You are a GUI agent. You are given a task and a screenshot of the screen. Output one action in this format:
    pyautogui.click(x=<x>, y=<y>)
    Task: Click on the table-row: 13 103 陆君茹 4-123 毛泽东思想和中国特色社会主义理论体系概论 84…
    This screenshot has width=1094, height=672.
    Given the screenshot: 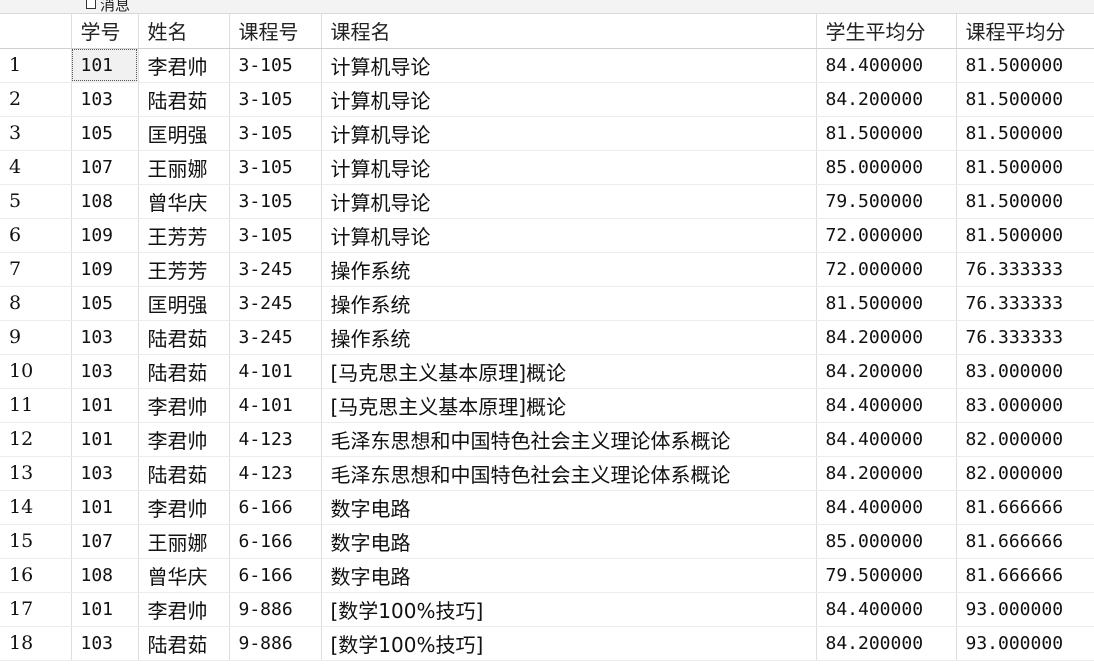 What is the action you would take?
    pyautogui.click(x=547, y=473)
    